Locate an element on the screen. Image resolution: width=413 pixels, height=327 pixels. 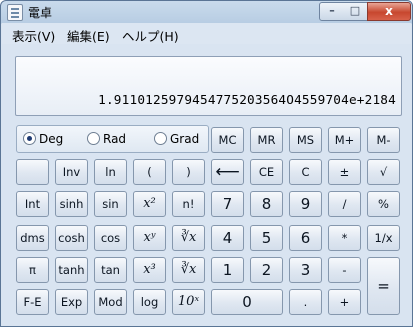
radio-deg: Deg is located at coordinates (43, 139).